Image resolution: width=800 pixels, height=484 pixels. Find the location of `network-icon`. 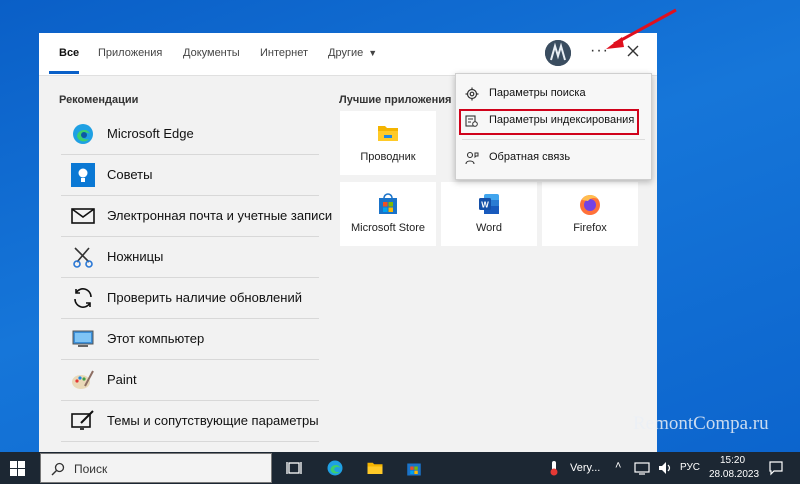

network-icon is located at coordinates (642, 468).